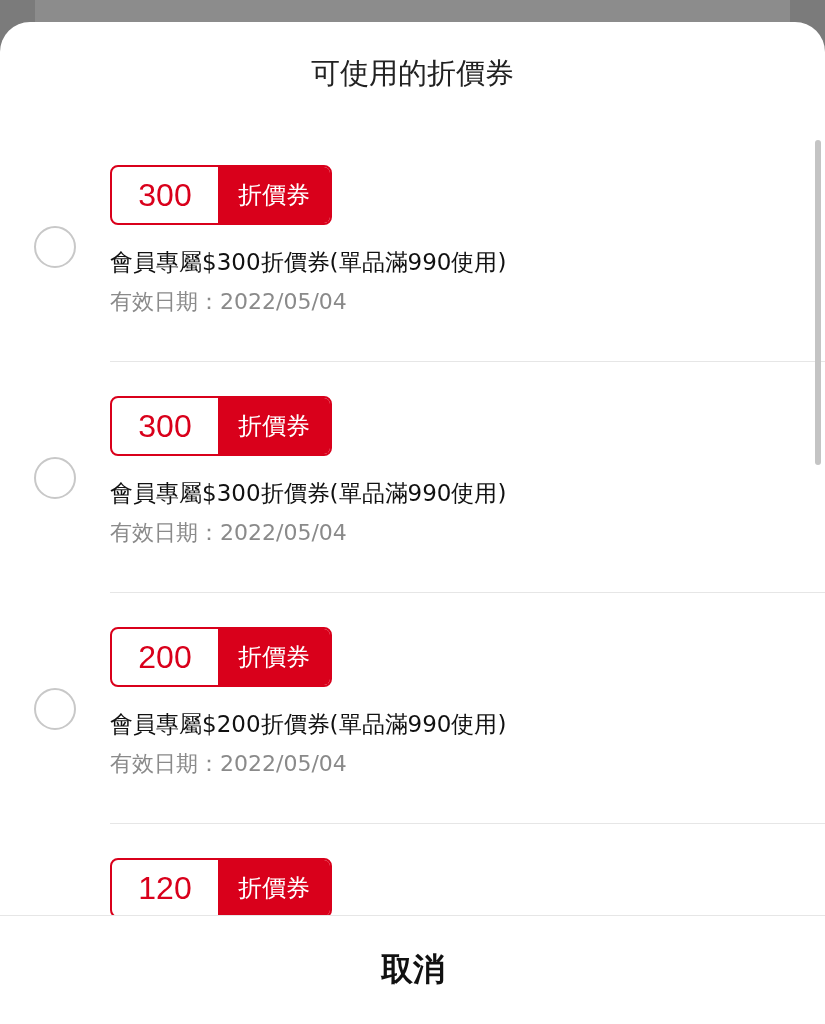 This screenshot has height=1024, width=825. What do you see at coordinates (165, 657) in the screenshot?
I see `coupon-amount: 200` at bounding box center [165, 657].